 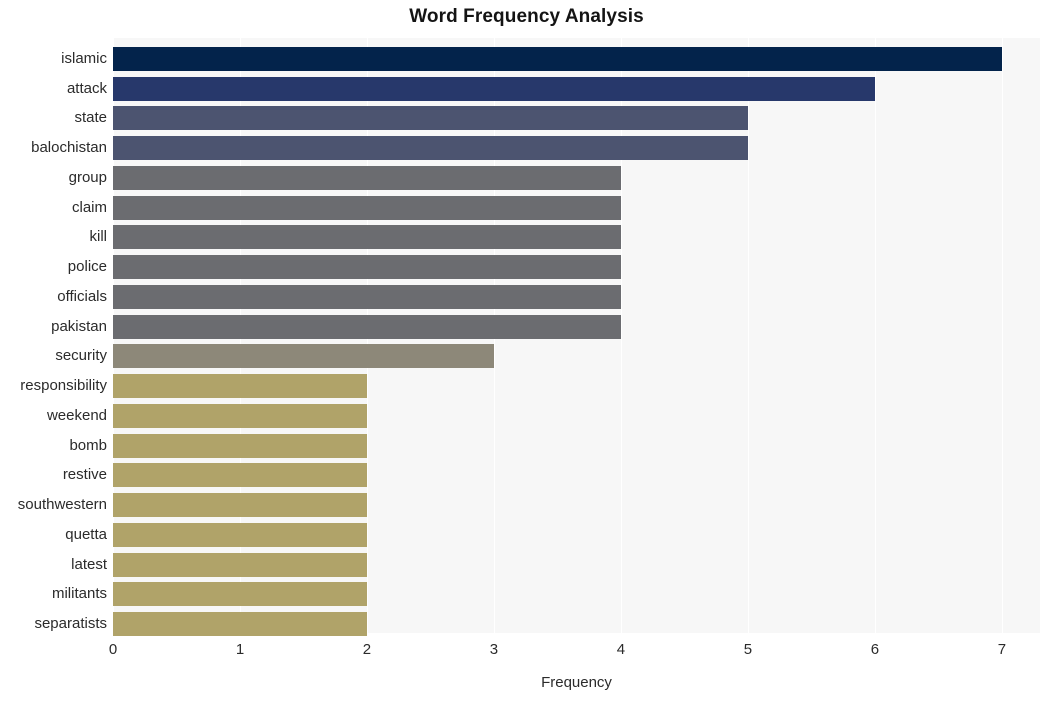 What do you see at coordinates (86, 88) in the screenshot?
I see `y-tick-label: attack` at bounding box center [86, 88].